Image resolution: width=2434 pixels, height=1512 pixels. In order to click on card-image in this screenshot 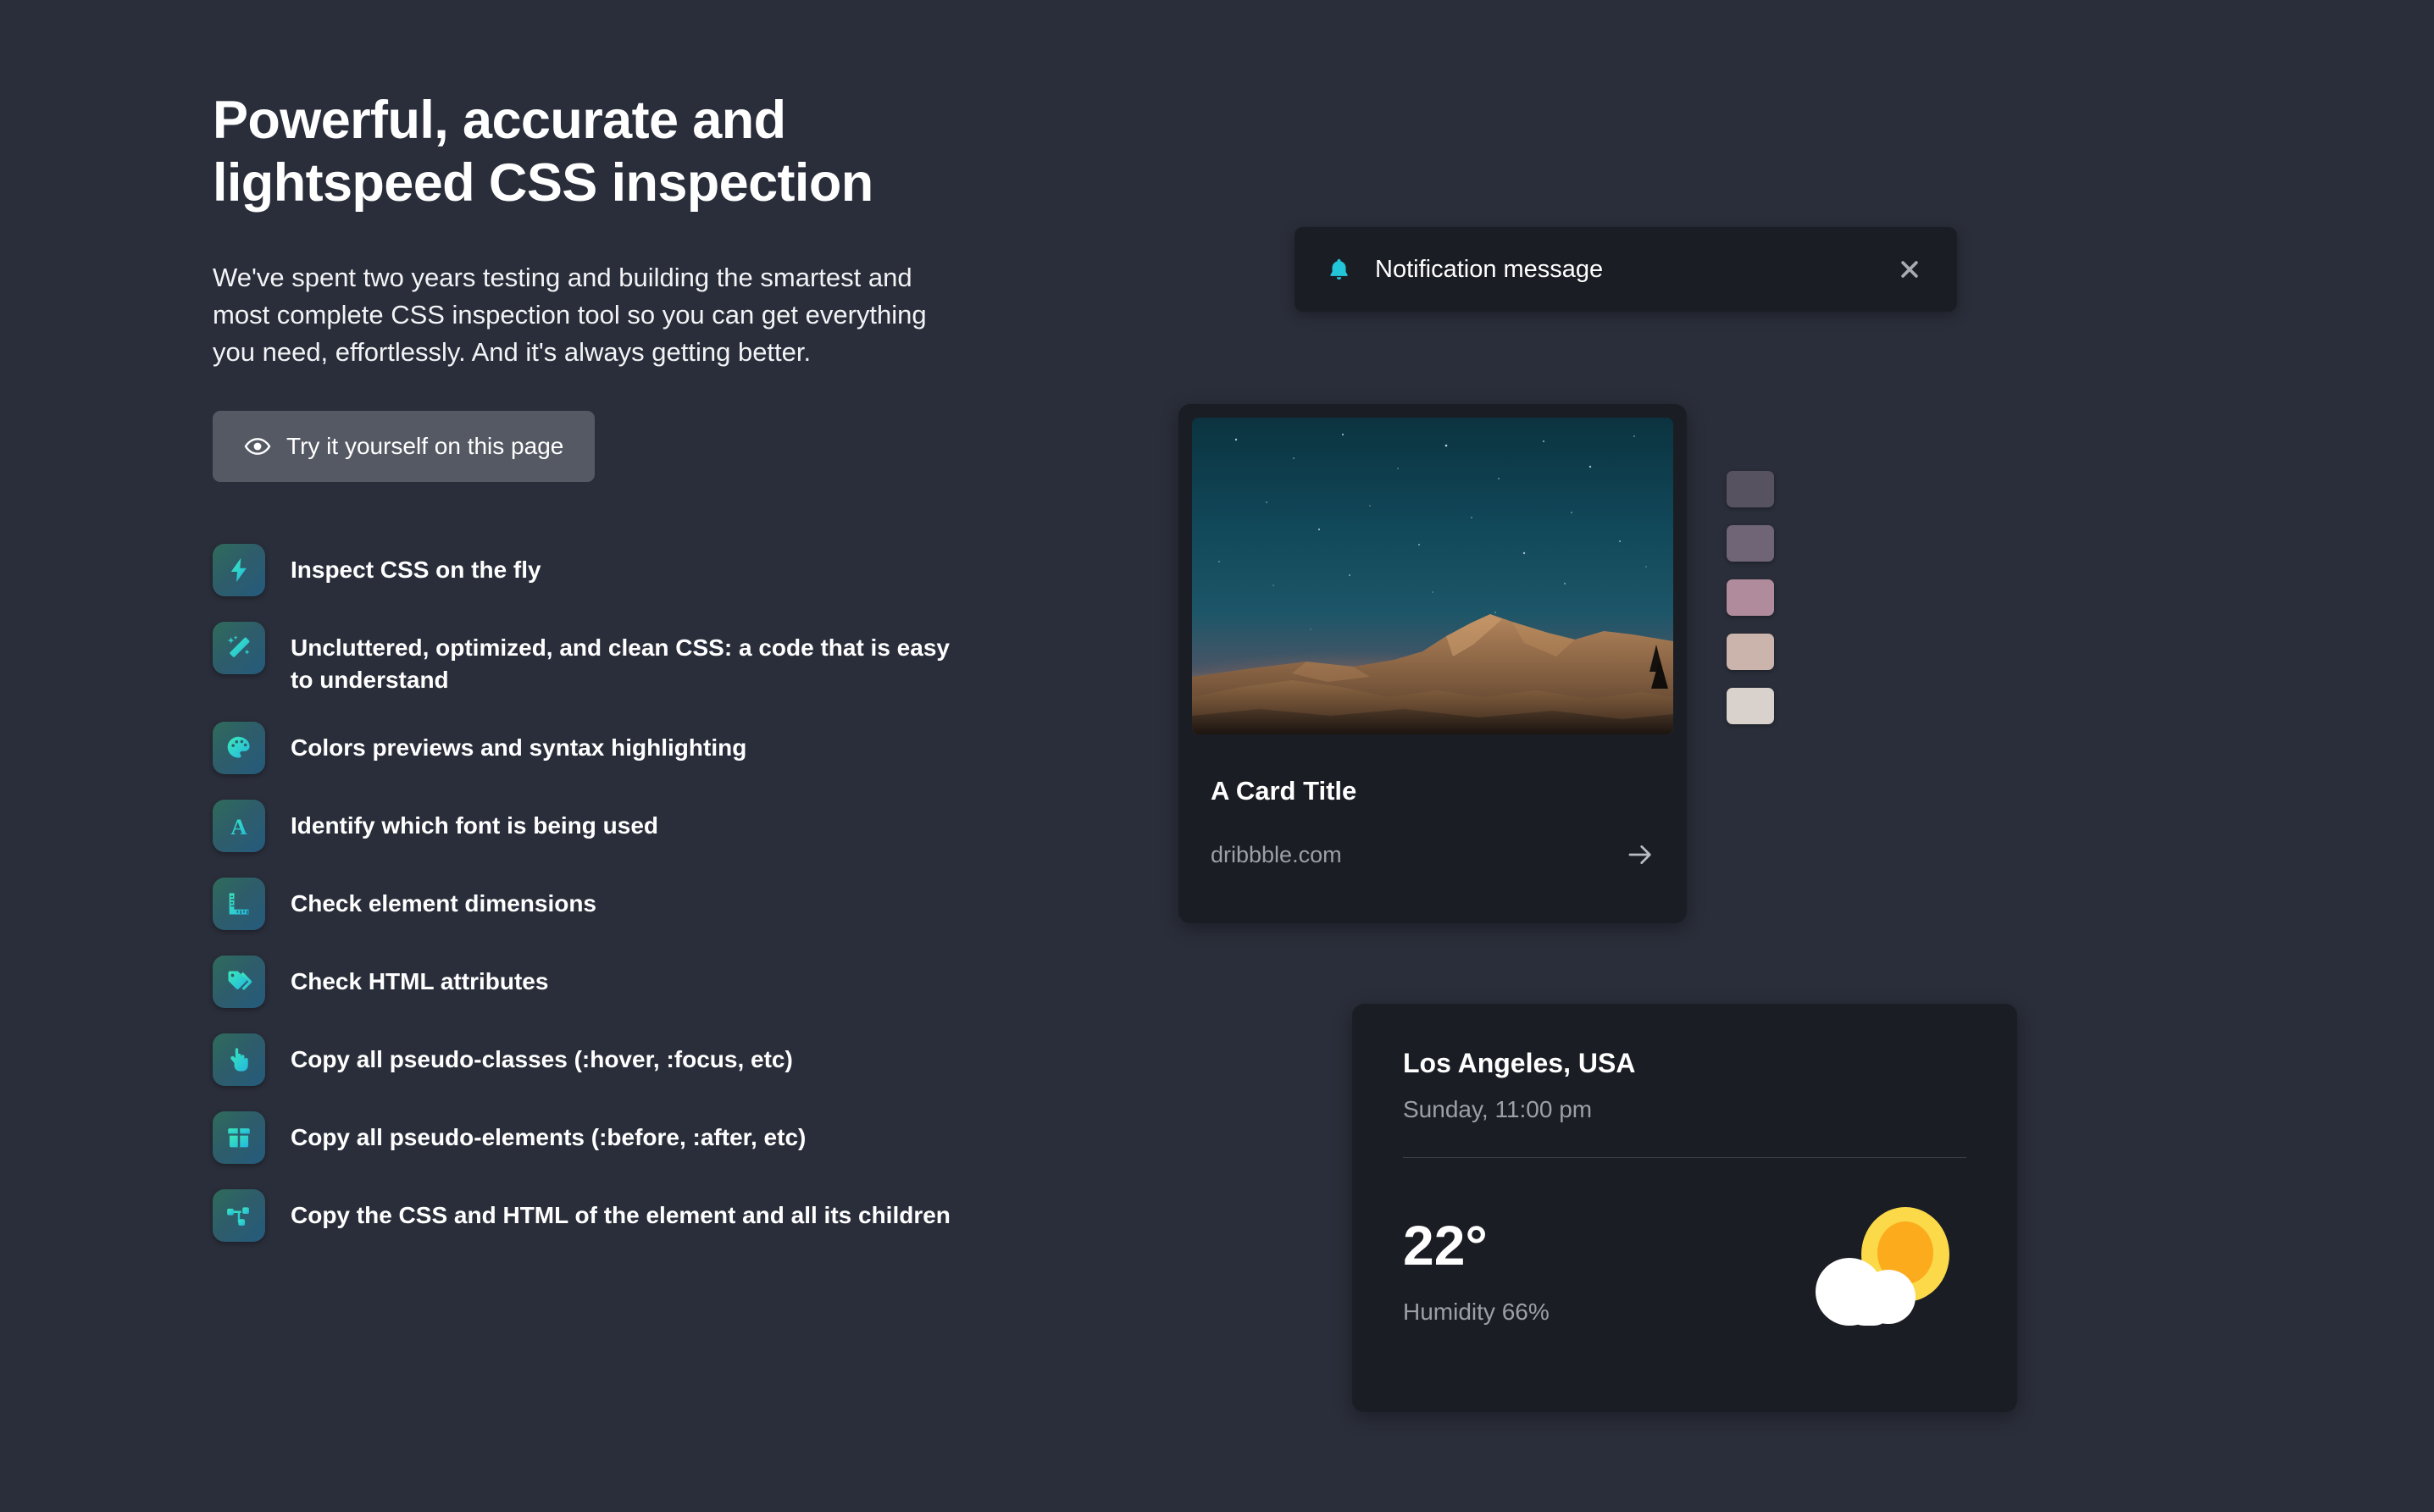, I will do `click(1432, 576)`.